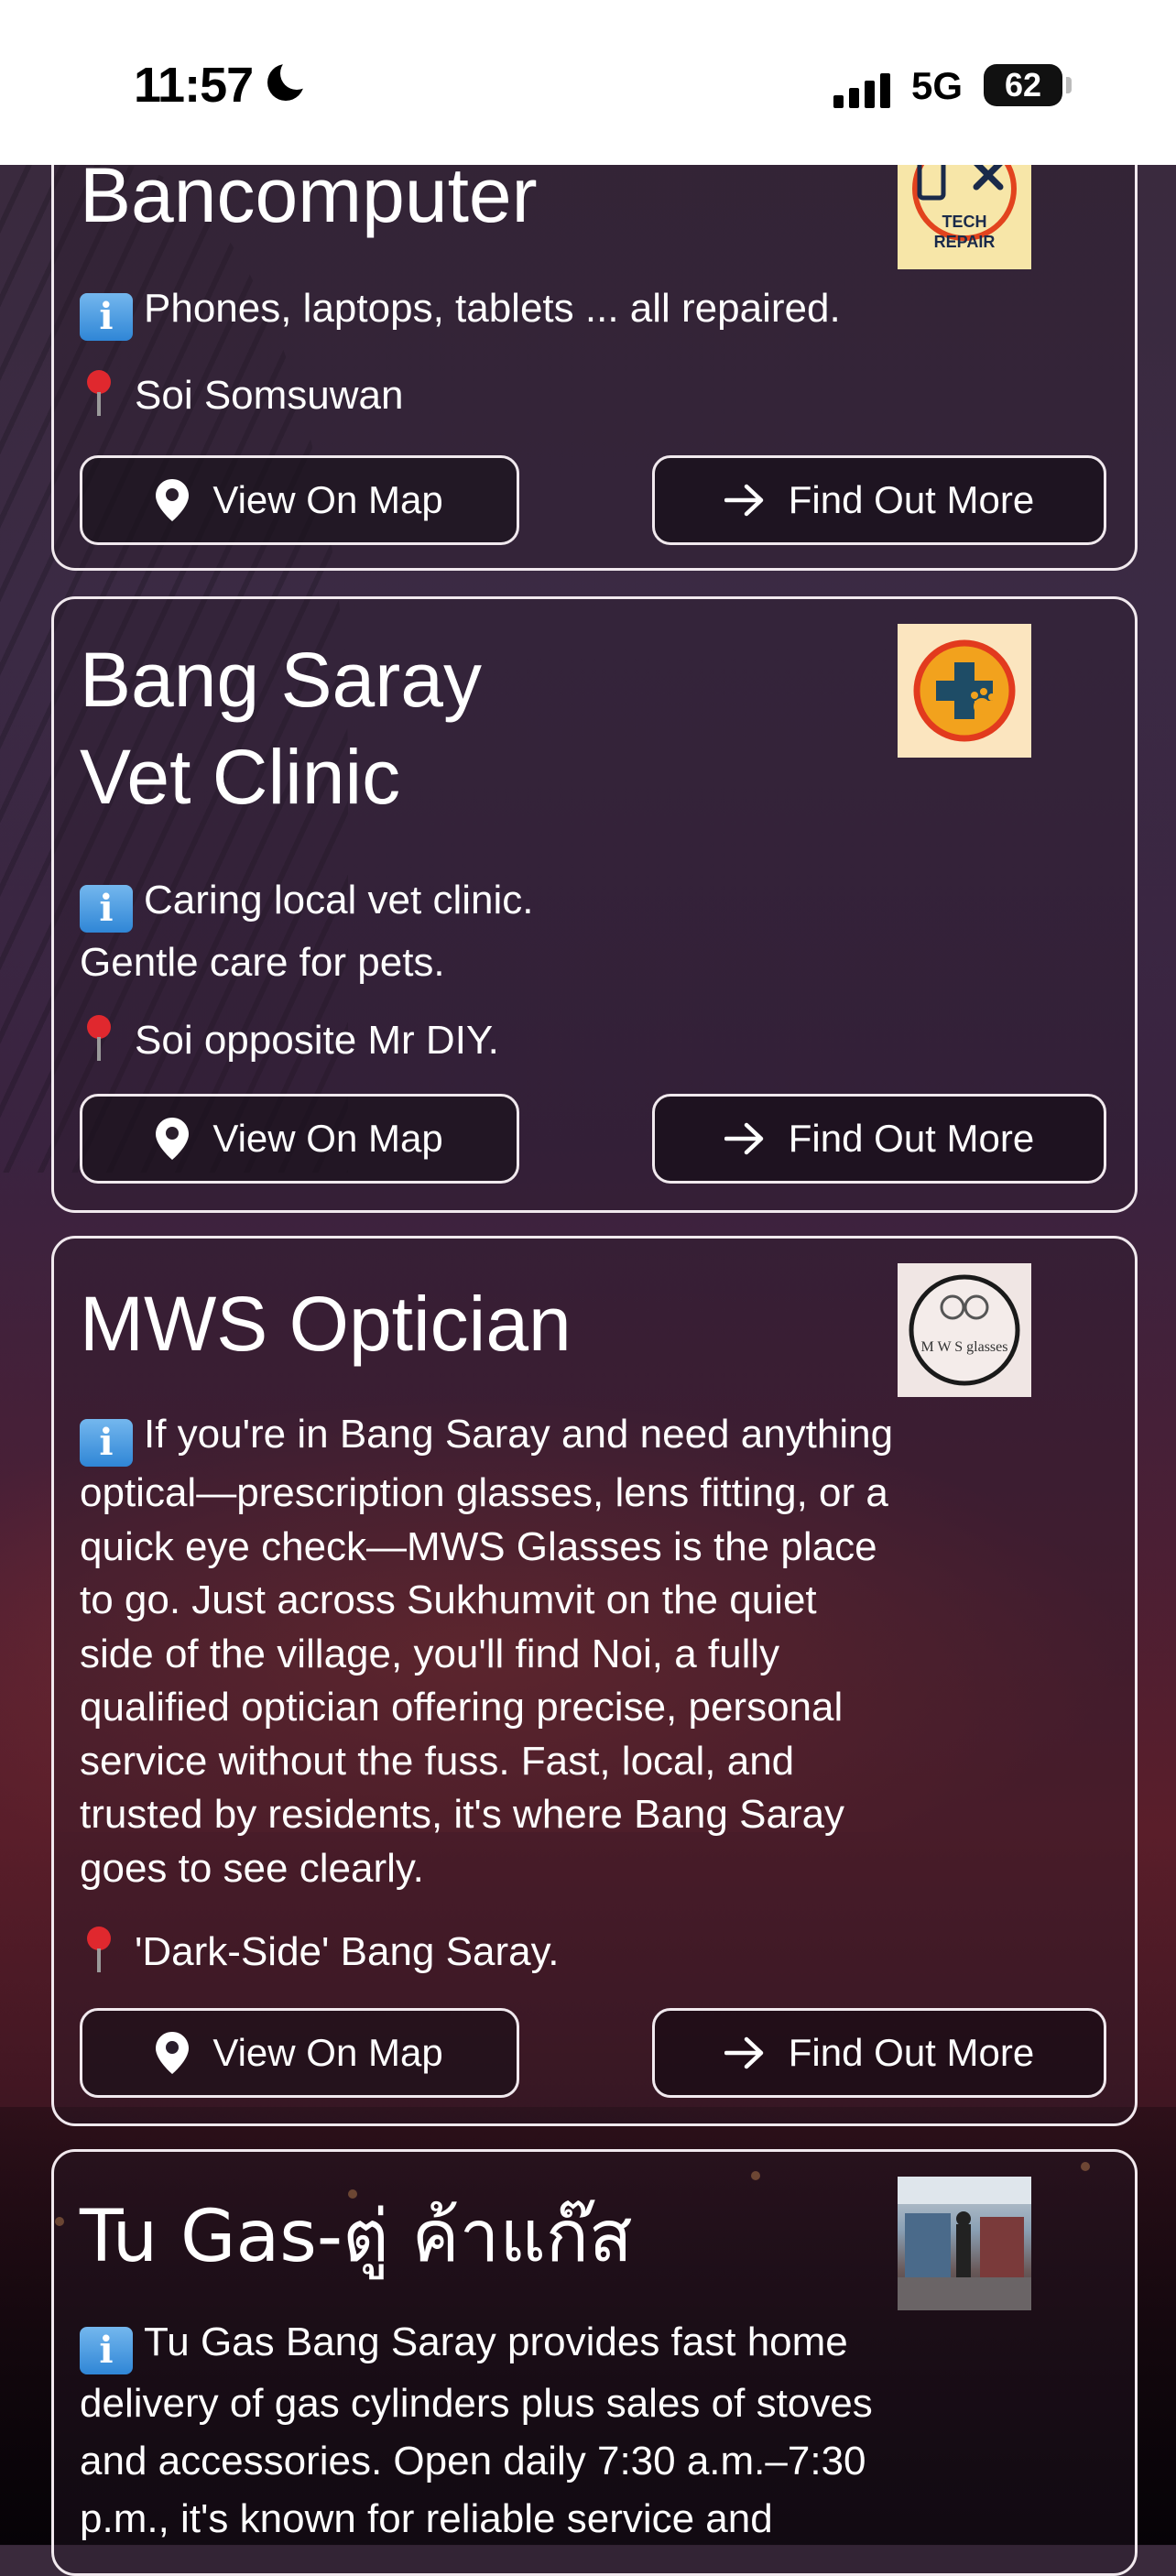 This screenshot has height=2576, width=1176. What do you see at coordinates (194, 86) in the screenshot?
I see `status-time: 11:57` at bounding box center [194, 86].